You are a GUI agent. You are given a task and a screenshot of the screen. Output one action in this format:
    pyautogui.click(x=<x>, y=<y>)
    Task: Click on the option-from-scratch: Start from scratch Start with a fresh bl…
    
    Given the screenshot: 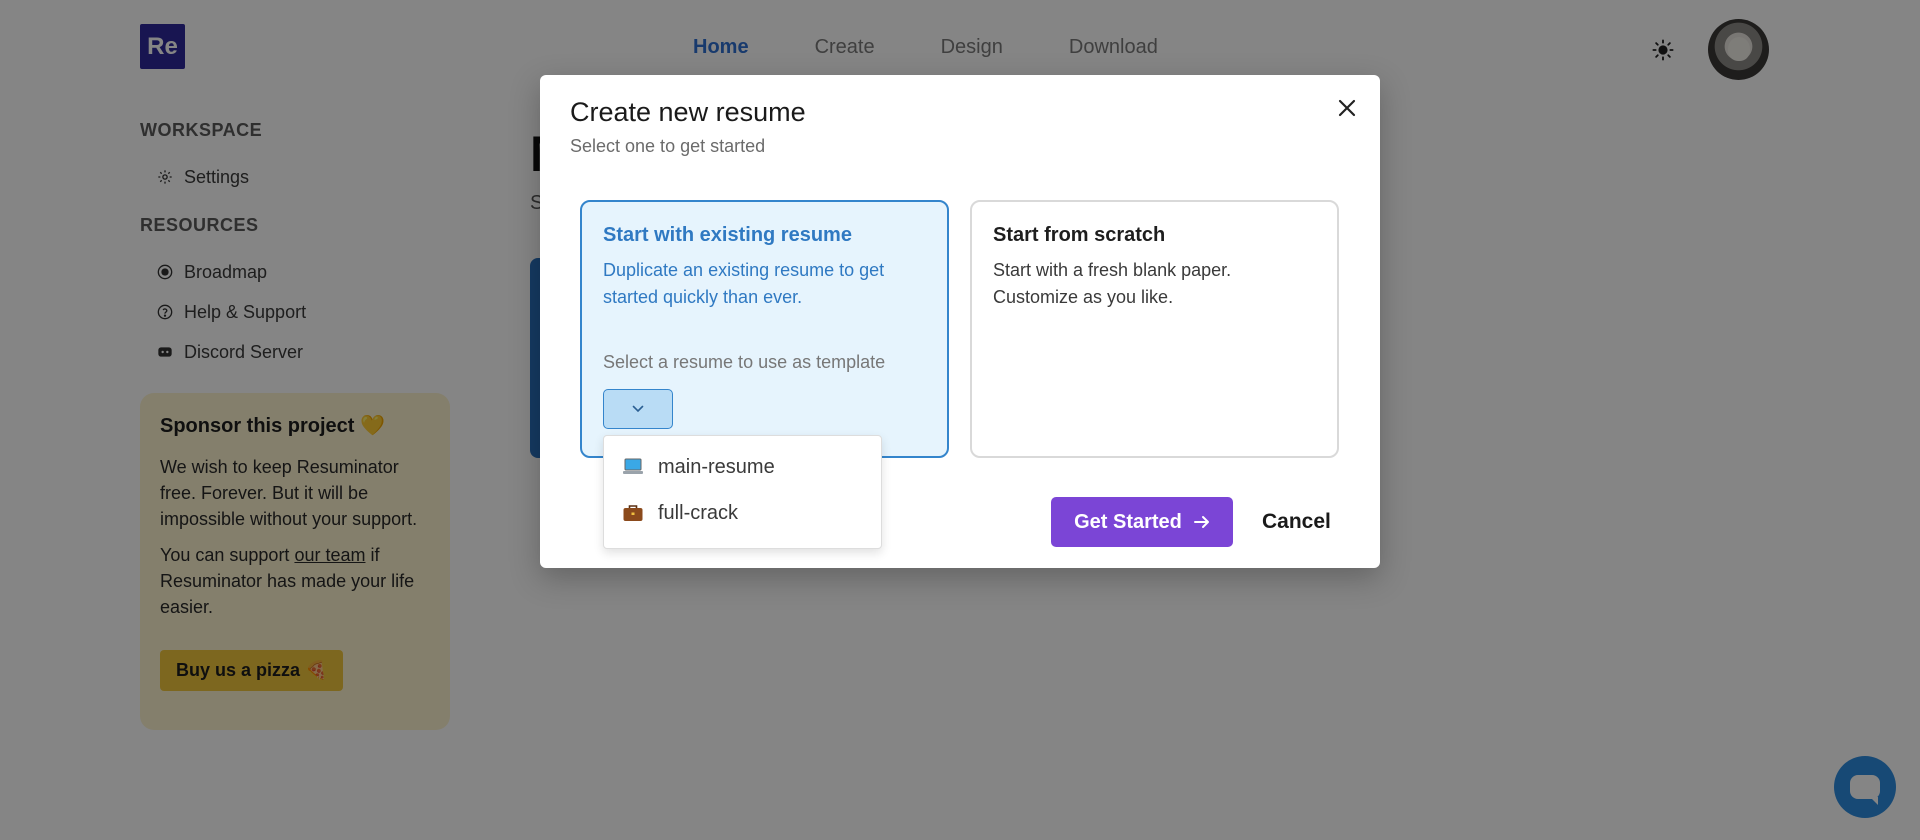 What is the action you would take?
    pyautogui.click(x=1154, y=329)
    